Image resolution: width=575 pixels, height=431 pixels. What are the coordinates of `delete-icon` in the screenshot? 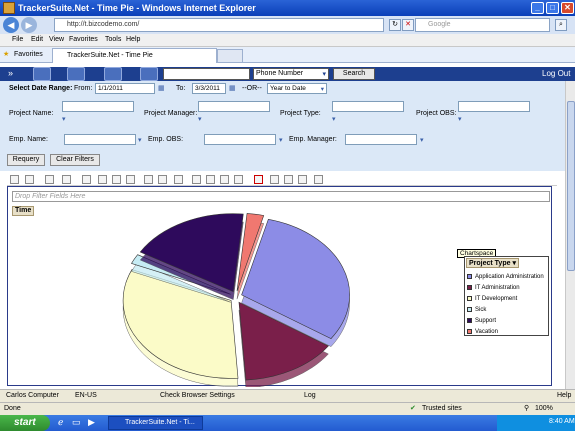 It's located at (66, 179).